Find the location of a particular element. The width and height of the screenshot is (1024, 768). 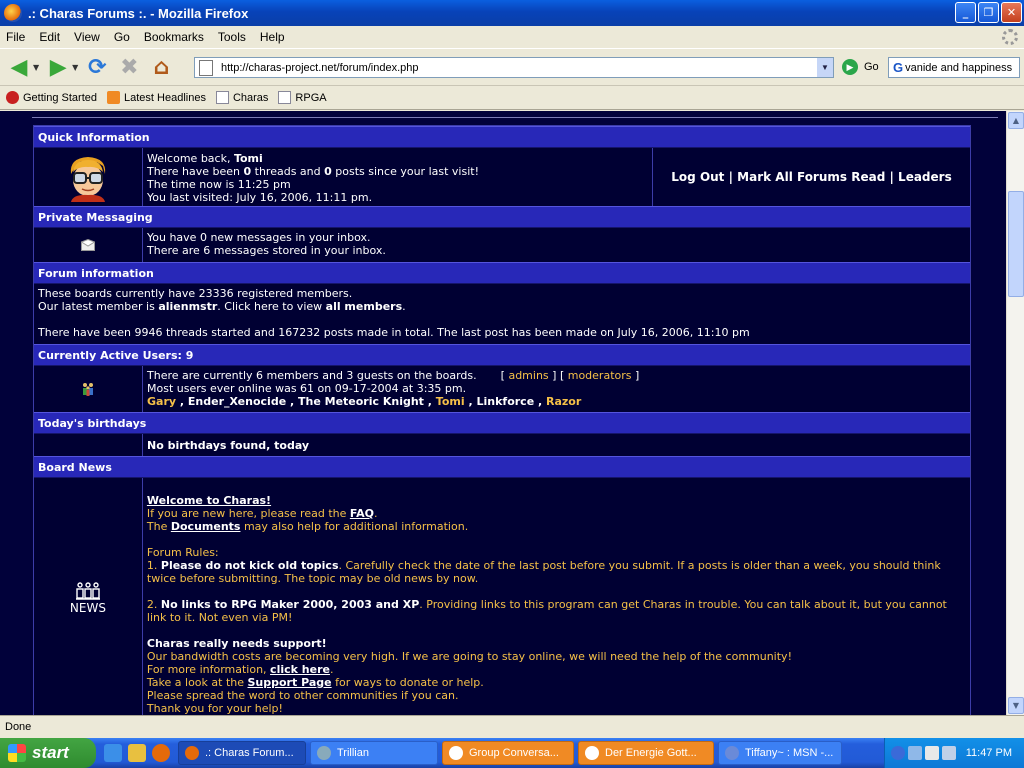

menu-go: Go is located at coordinates (122, 37).